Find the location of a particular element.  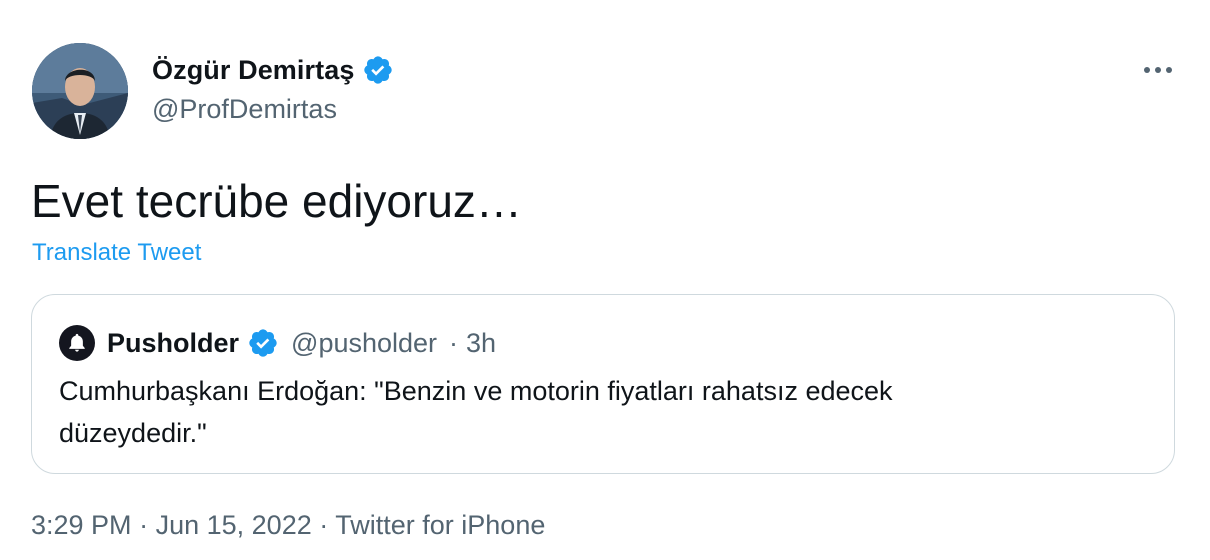

quoted-avatar is located at coordinates (77, 343).